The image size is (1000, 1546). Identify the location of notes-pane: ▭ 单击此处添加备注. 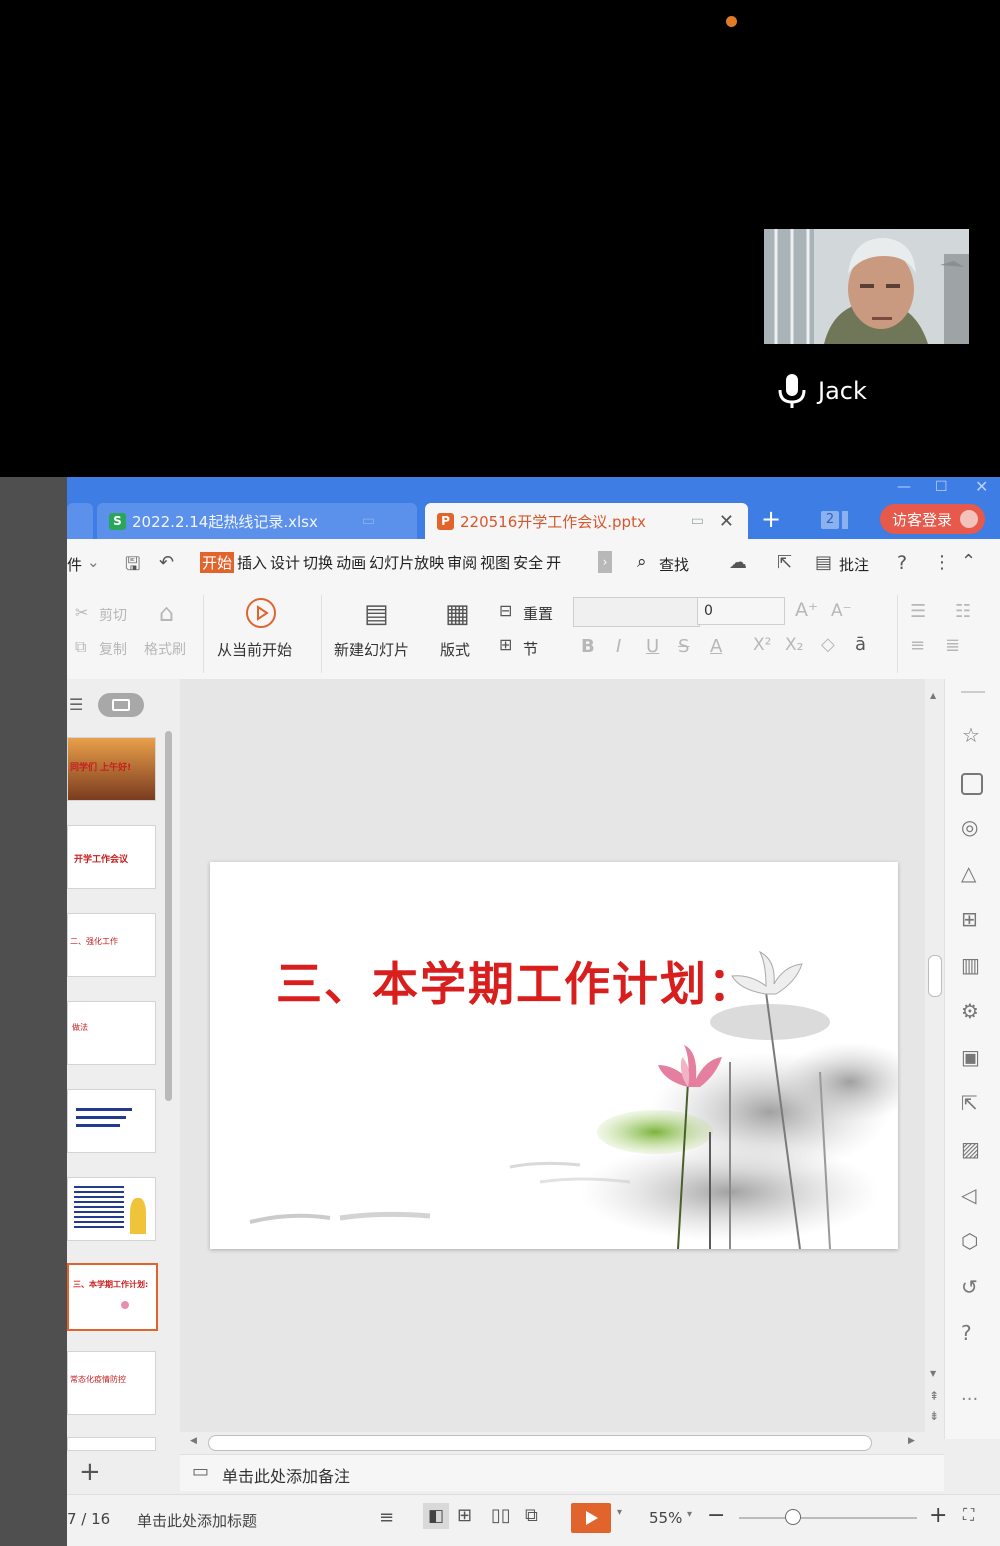
(562, 1472).